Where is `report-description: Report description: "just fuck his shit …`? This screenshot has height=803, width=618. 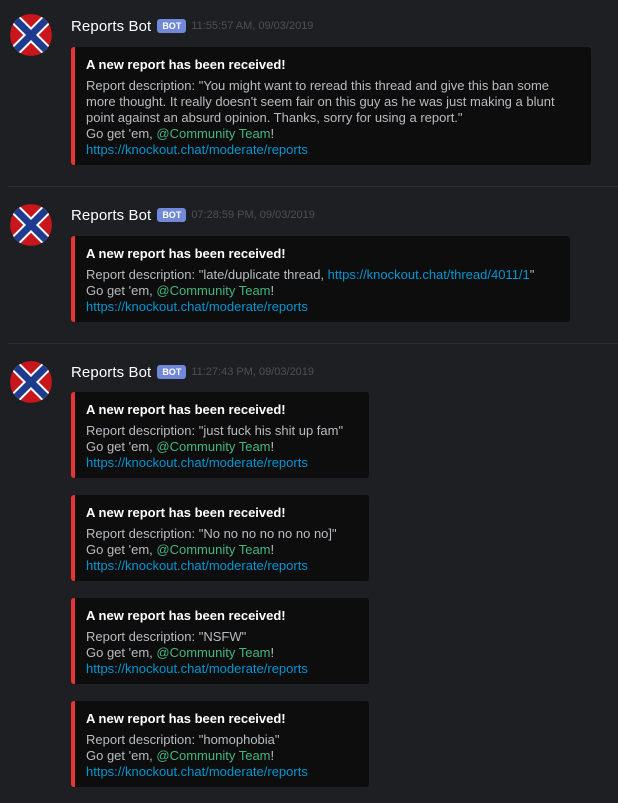
report-description: Report description: "just fuck his shit … is located at coordinates (220, 431).